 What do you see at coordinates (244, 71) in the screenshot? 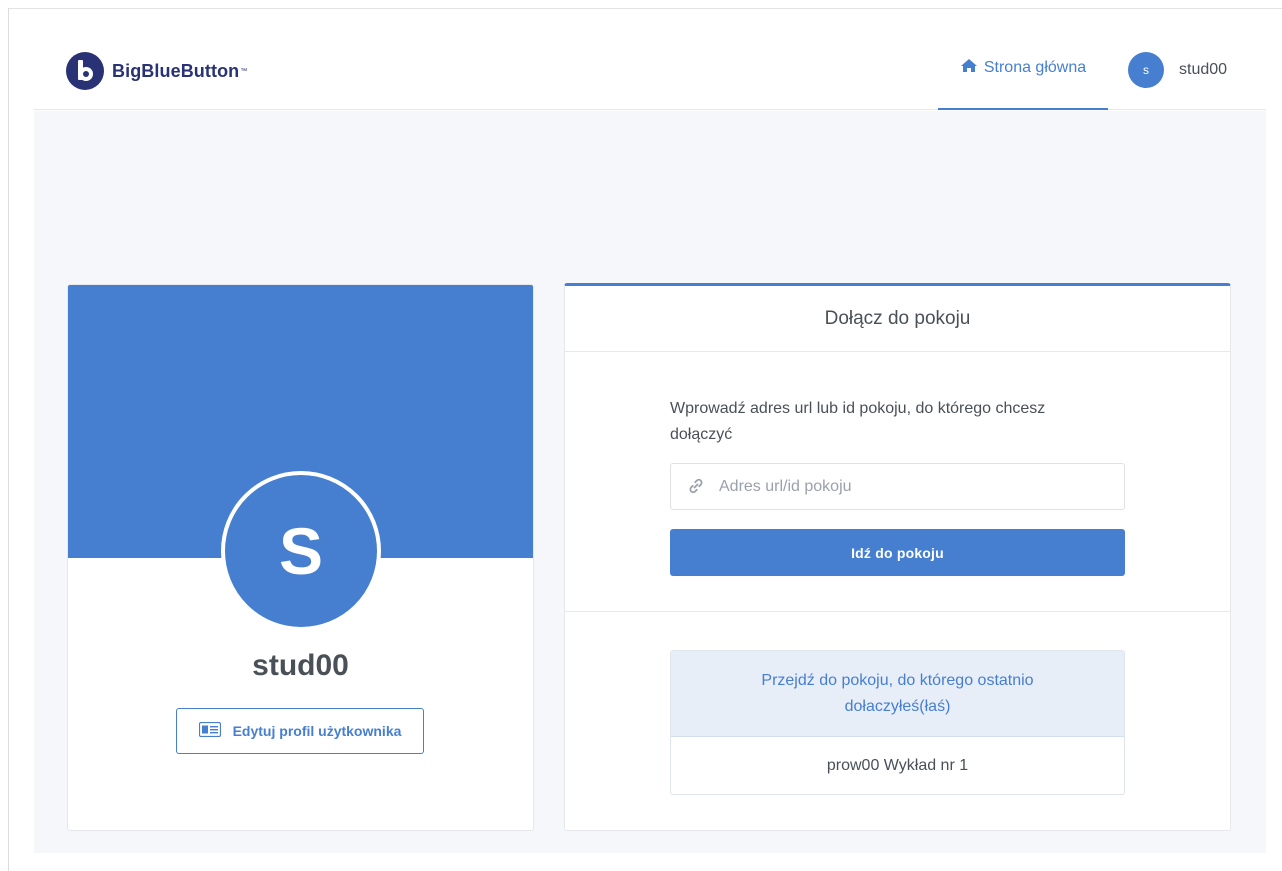
I see `logo-trademark: ™` at bounding box center [244, 71].